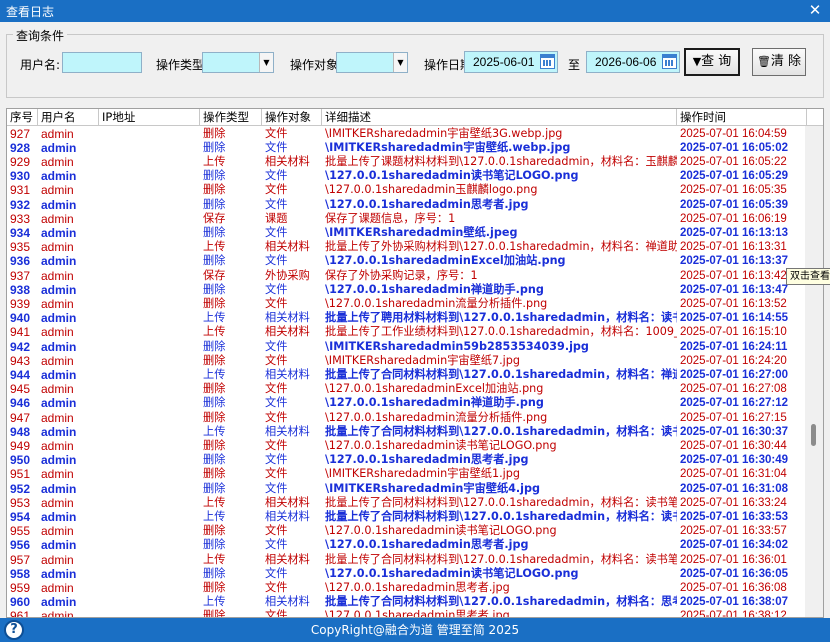 This screenshot has height=642, width=830. Describe the element at coordinates (20, 275) in the screenshot. I see `id-cell: 937` at that location.